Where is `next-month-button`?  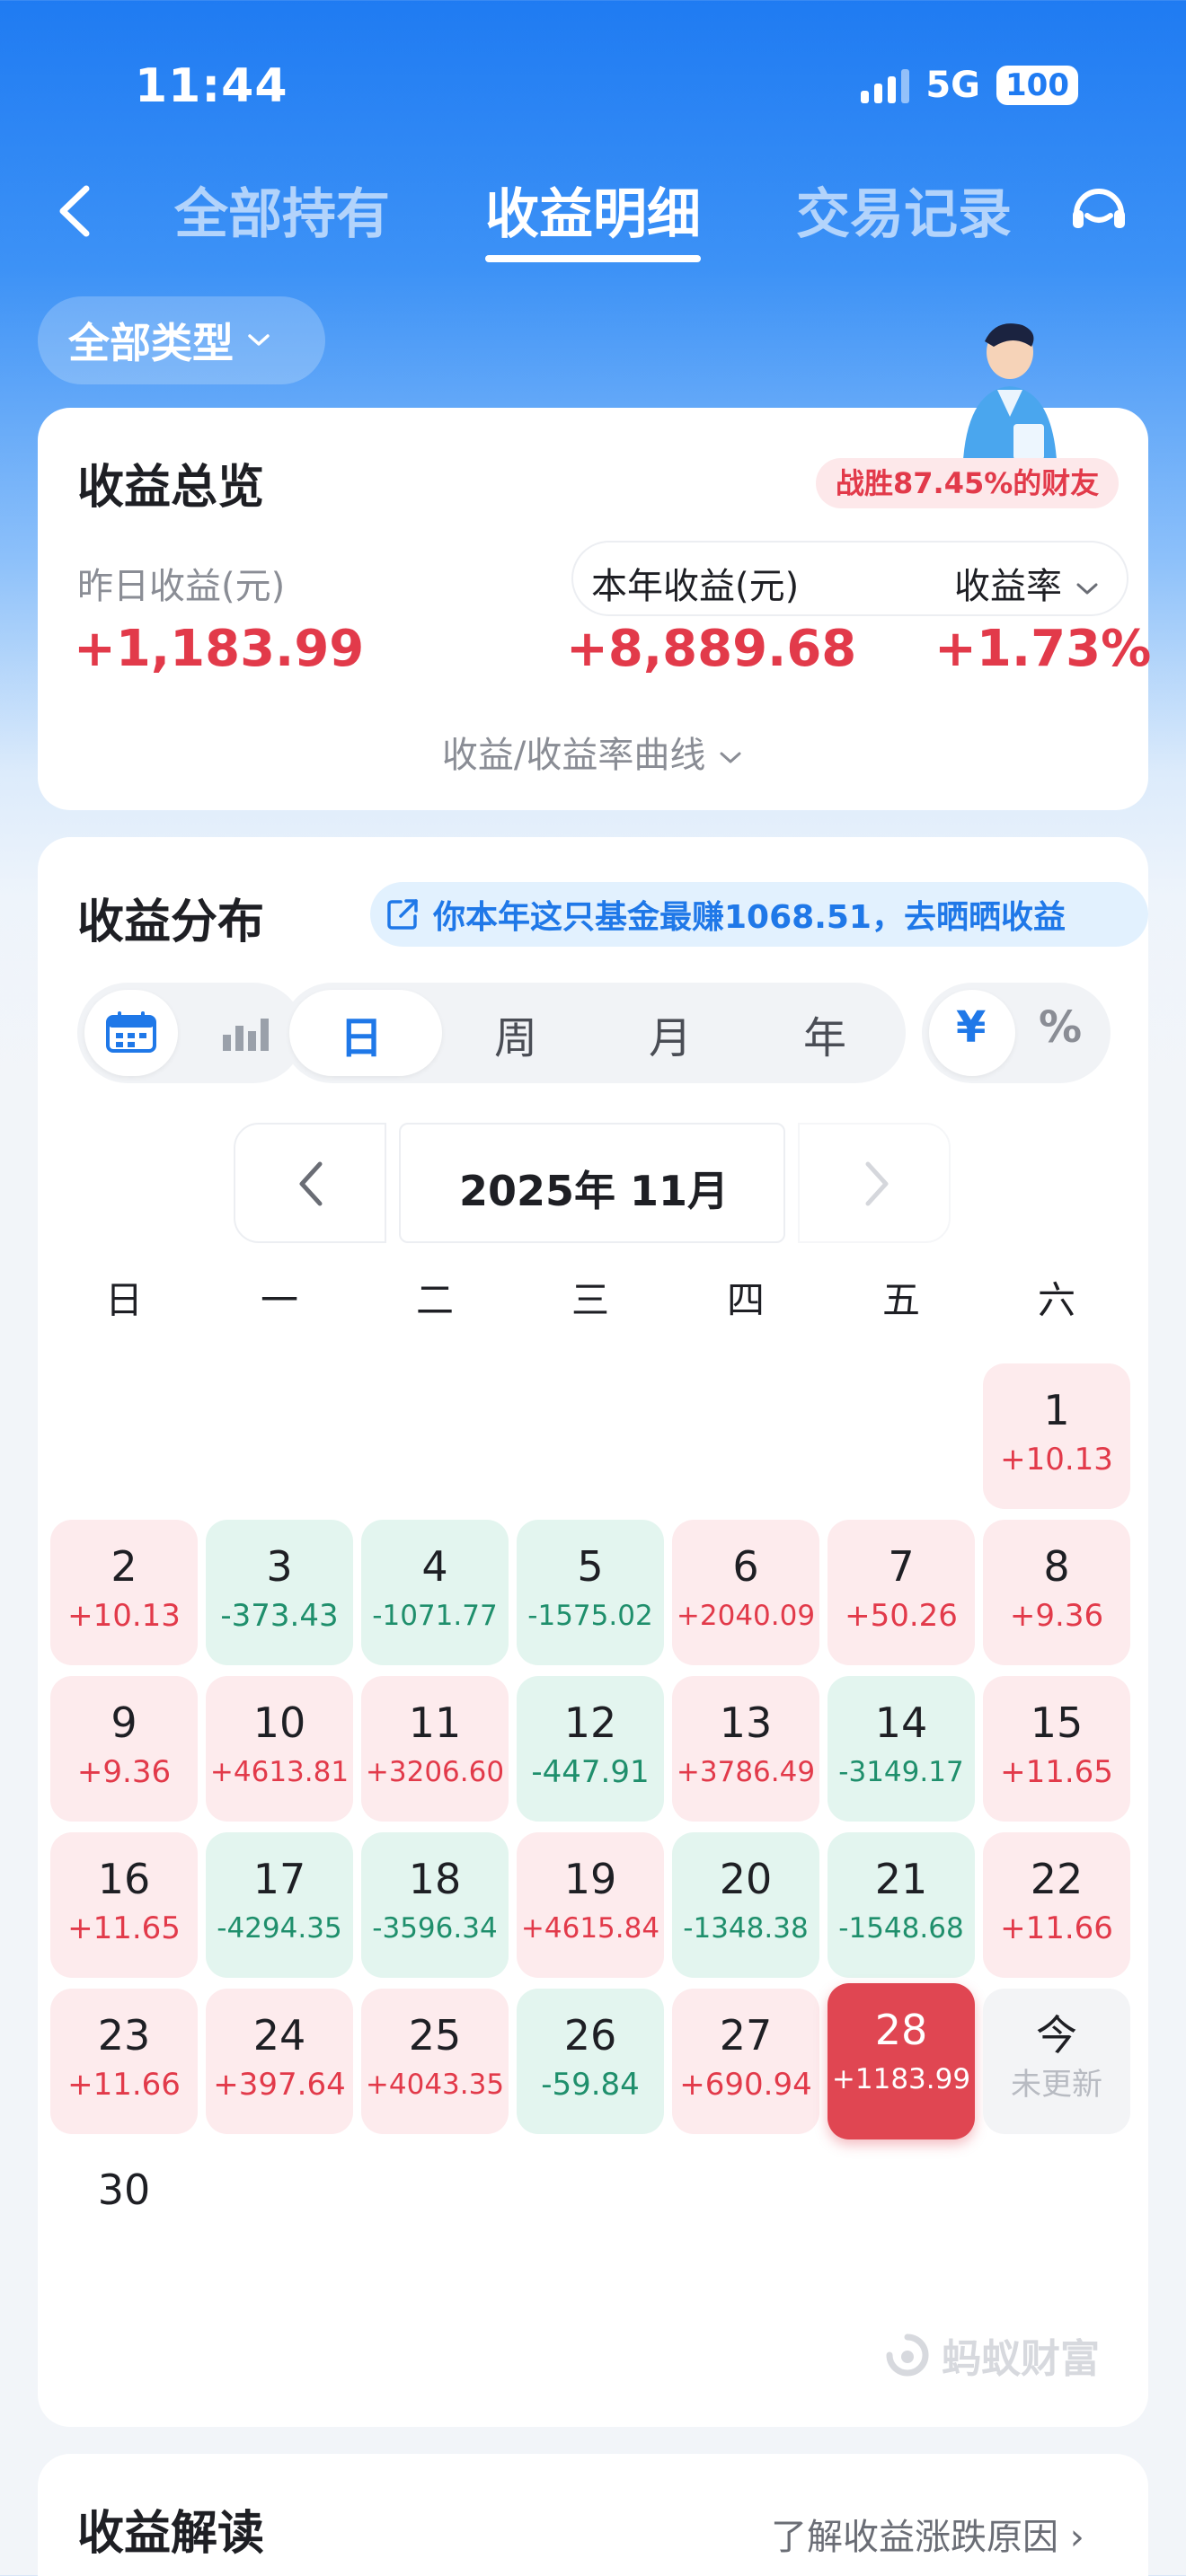
next-month-button is located at coordinates (874, 1183).